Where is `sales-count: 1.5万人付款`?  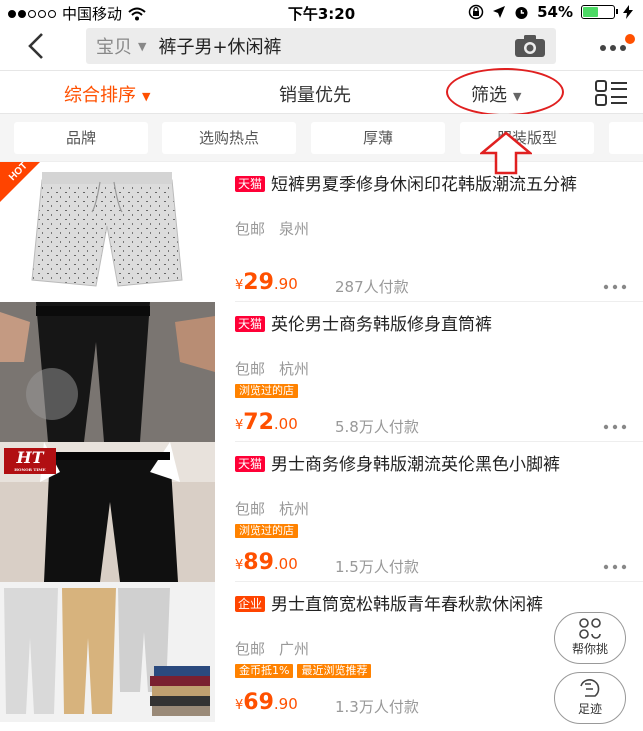
sales-count: 1.5万人付款 is located at coordinates (377, 567).